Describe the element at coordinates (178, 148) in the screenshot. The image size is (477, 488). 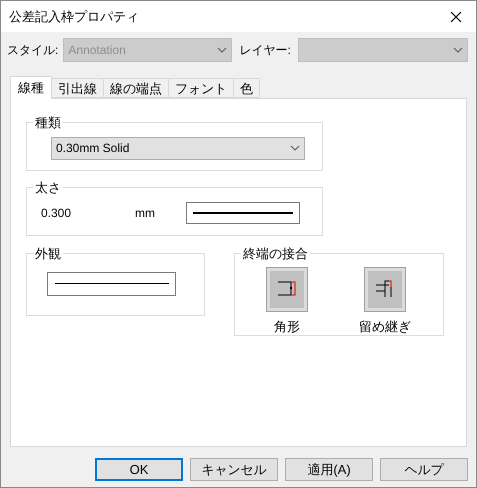
I see `line-type-dropdown: 0.30mm Solid` at that location.